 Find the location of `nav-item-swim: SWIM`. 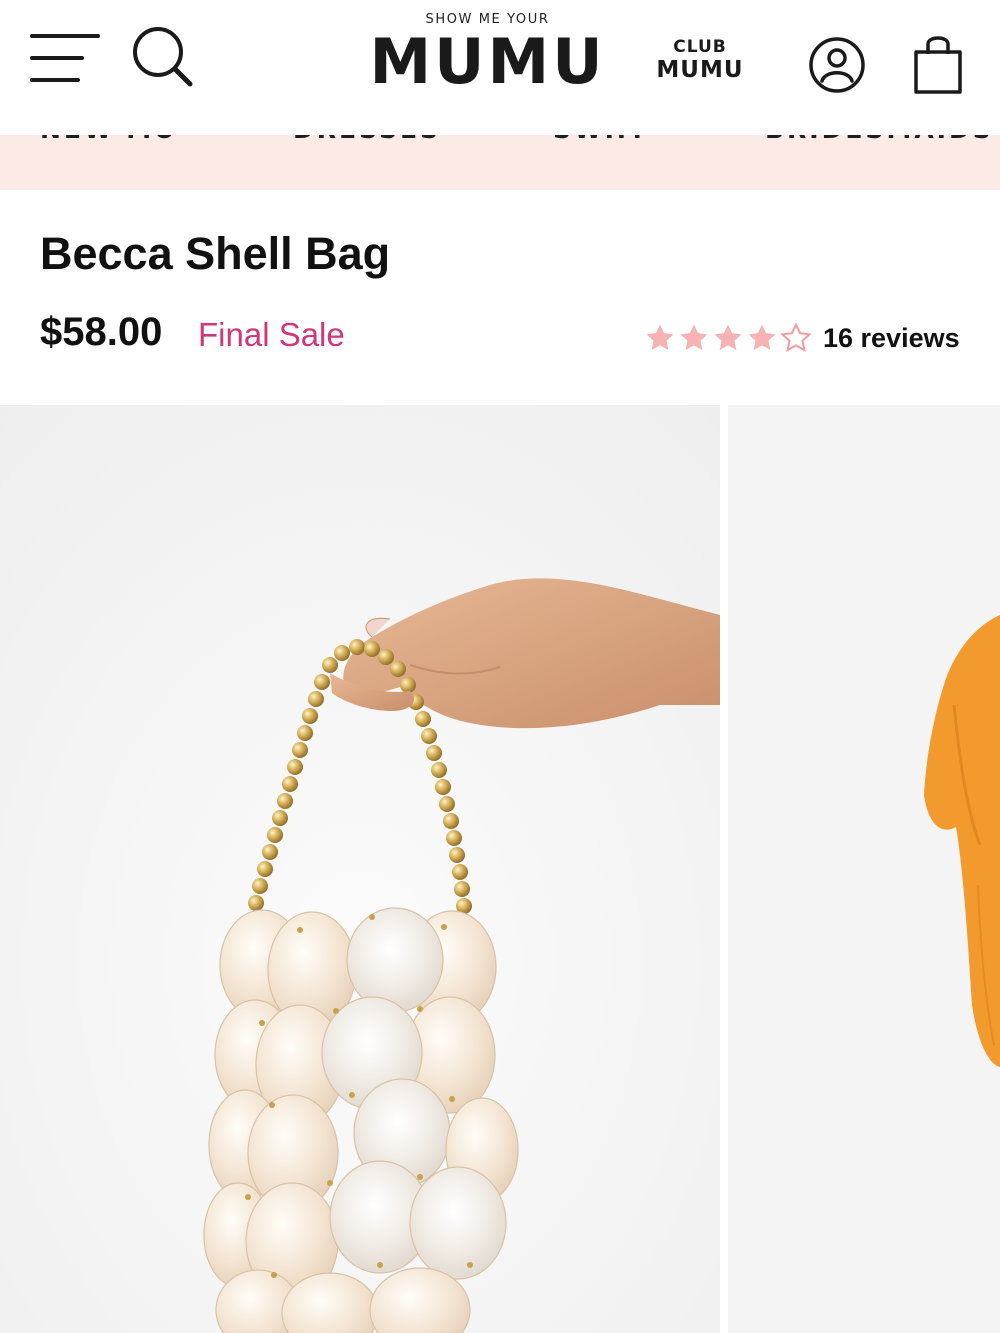

nav-item-swim: SWIM is located at coordinates (599, 139).